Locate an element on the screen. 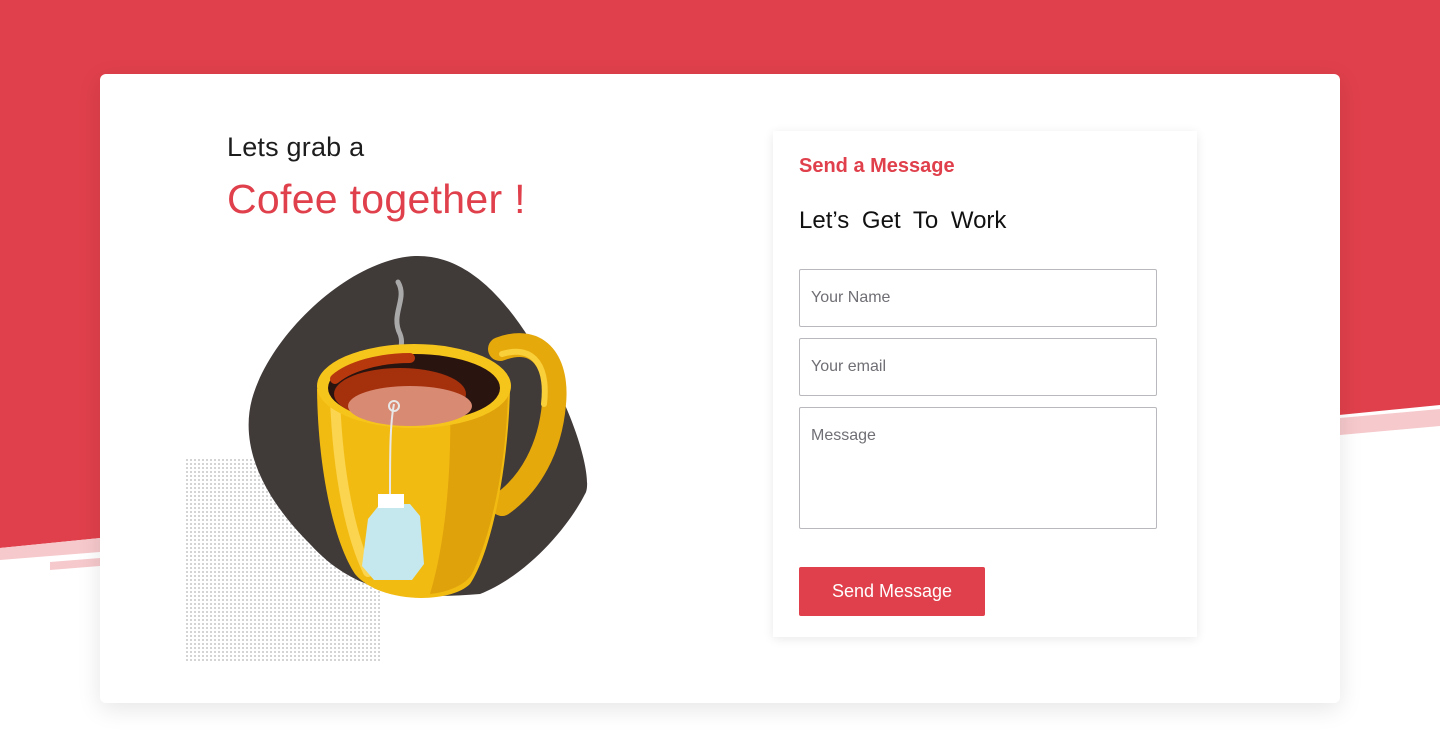 The width and height of the screenshot is (1440, 746). send-message-button: Send Message is located at coordinates (892, 591).